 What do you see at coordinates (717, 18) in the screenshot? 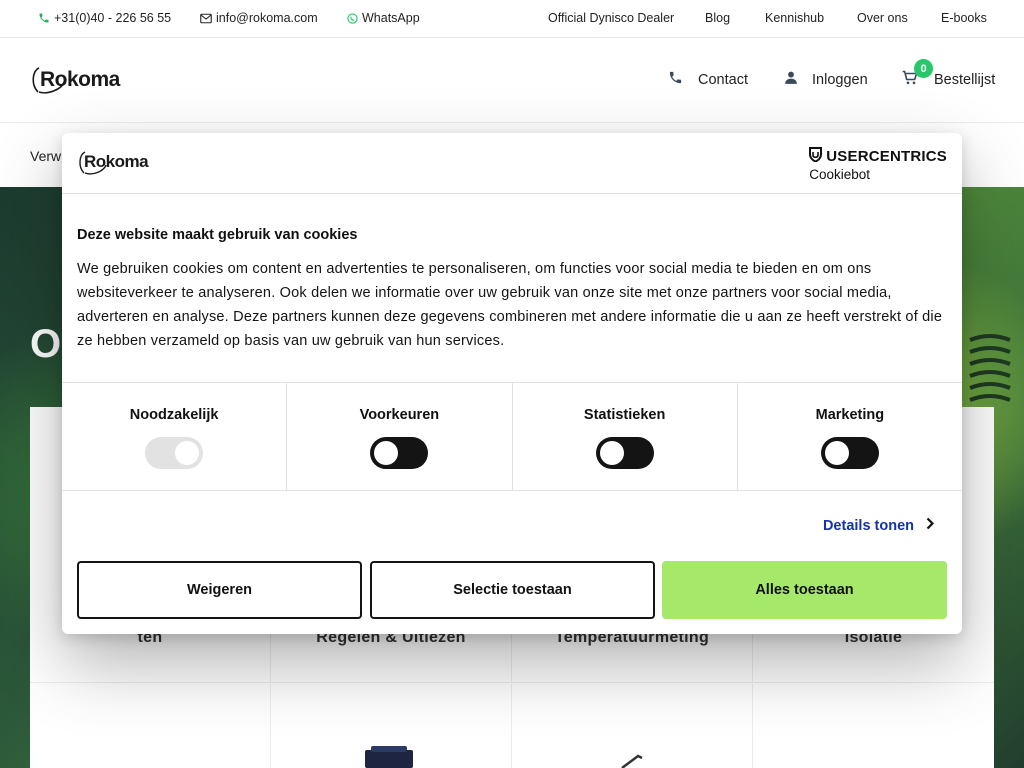
I see `link-blog: Blog` at bounding box center [717, 18].